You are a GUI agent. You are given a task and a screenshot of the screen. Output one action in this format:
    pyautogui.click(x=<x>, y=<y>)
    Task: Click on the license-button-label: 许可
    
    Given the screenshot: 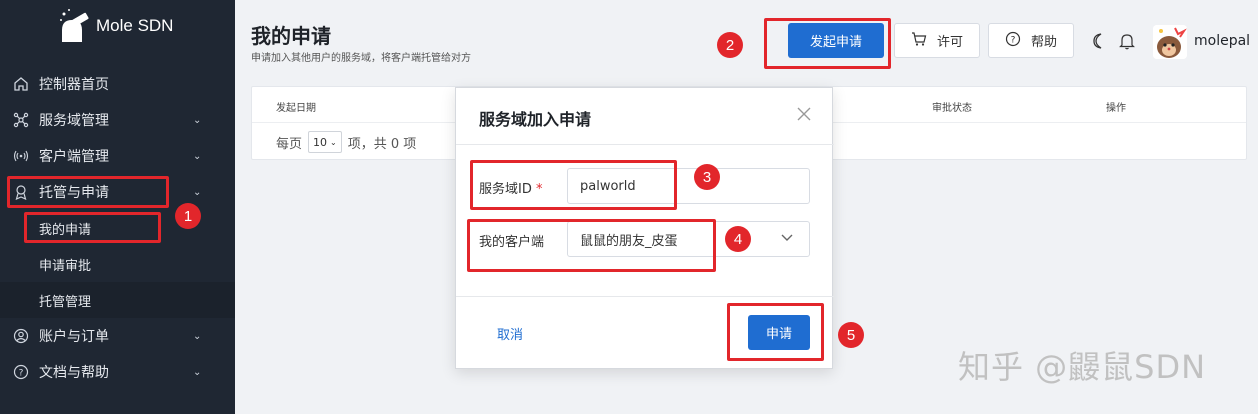 What is the action you would take?
    pyautogui.click(x=949, y=42)
    